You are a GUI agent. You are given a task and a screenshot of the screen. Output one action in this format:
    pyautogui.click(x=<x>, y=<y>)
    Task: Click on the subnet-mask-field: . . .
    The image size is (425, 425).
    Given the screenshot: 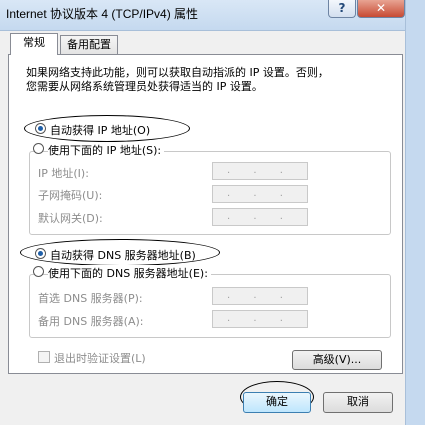 What is the action you would take?
    pyautogui.click(x=260, y=194)
    